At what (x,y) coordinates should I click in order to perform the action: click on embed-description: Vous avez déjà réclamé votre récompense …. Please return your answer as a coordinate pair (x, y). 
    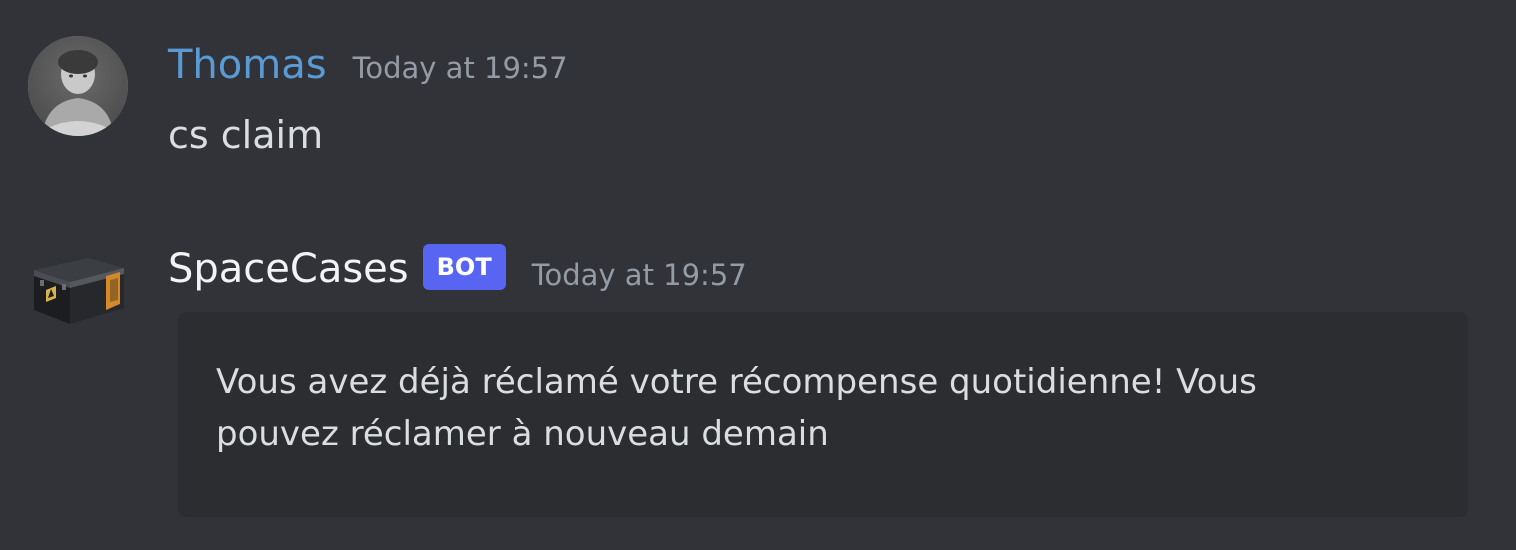
    Looking at the image, I should click on (736, 408).